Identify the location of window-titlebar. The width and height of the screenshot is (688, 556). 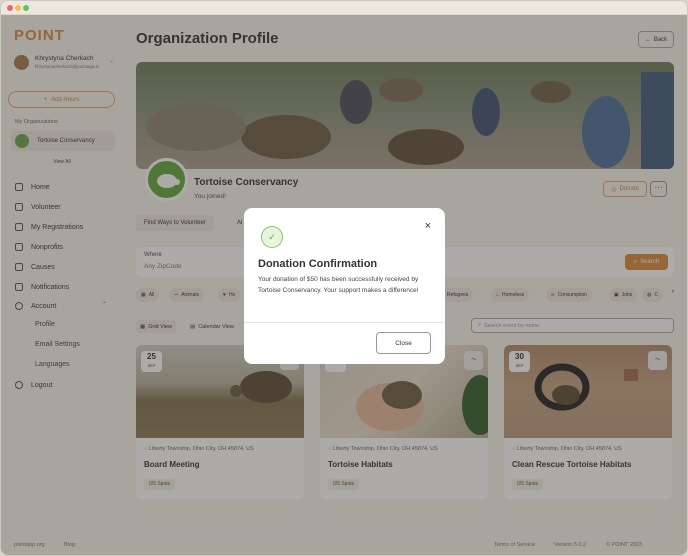
(344, 8).